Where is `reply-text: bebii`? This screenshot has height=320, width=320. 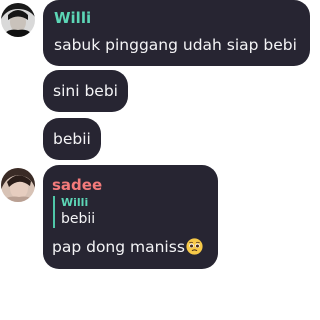 reply-text: bebii is located at coordinates (78, 219).